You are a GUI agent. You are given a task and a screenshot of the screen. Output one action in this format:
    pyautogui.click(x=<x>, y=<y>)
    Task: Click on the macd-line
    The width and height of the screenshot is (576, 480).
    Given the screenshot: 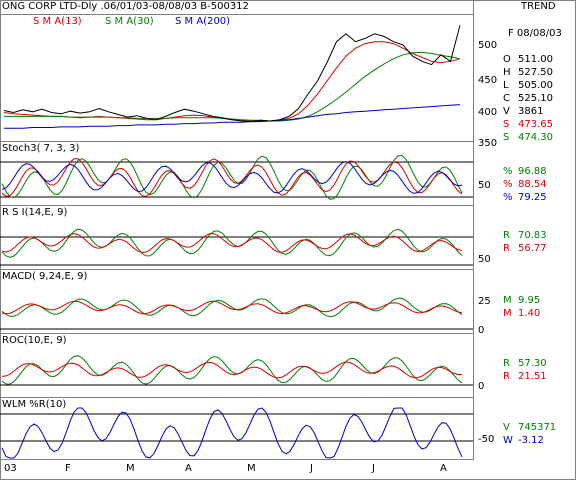 What is the action you would take?
    pyautogui.click(x=232, y=307)
    